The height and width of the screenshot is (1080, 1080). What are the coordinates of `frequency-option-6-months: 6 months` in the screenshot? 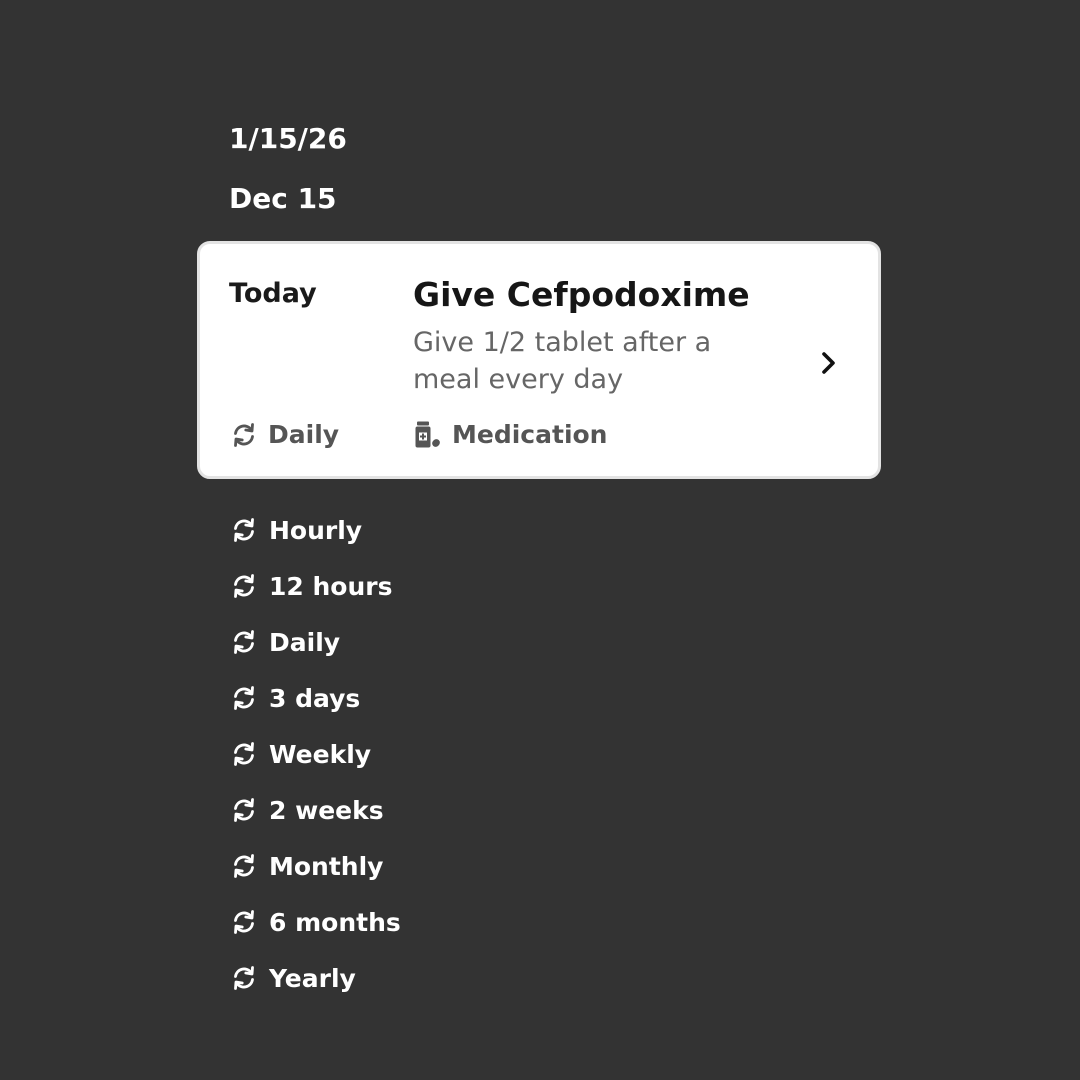 It's located at (315, 922).